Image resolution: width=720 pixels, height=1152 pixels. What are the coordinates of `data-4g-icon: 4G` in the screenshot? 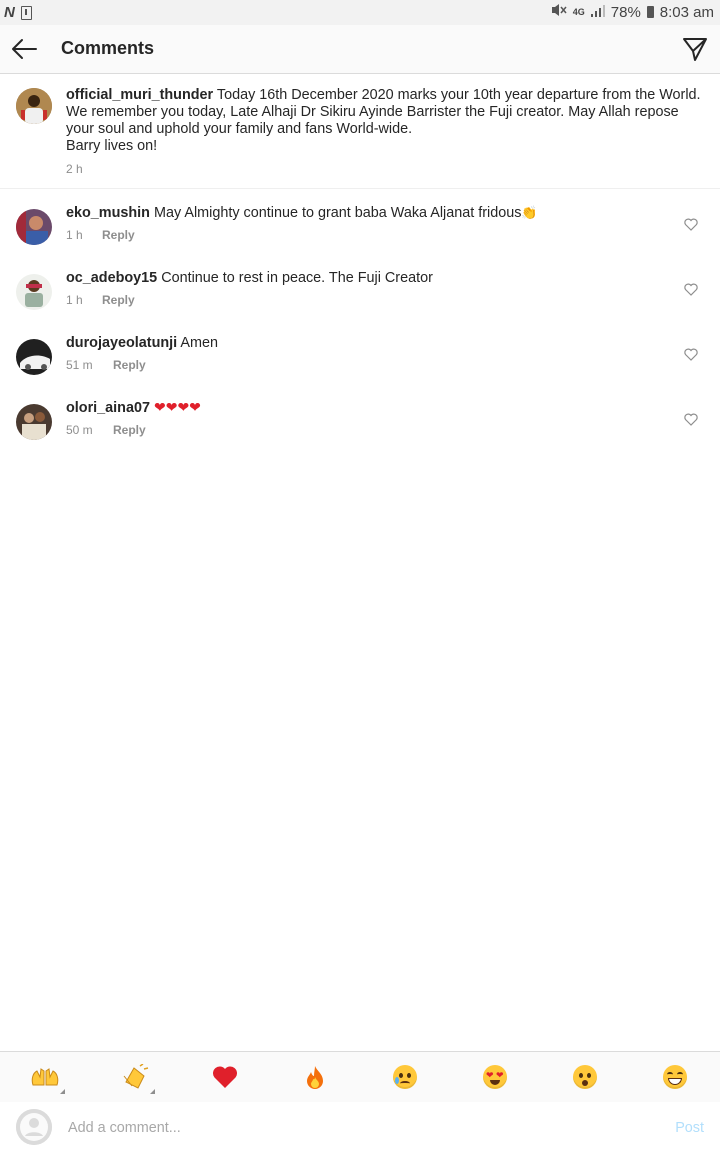 It's located at (578, 12).